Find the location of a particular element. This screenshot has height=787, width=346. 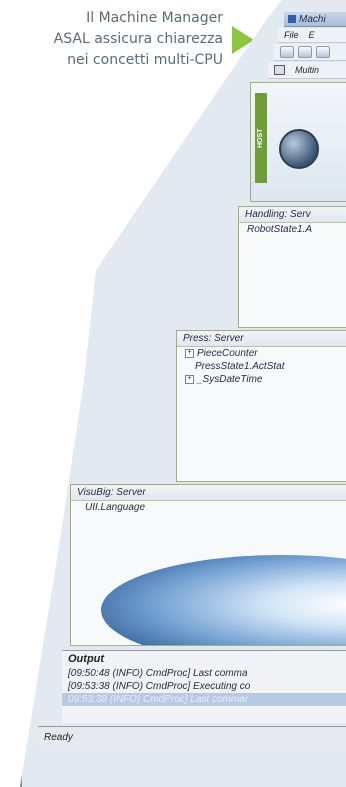

app-icon is located at coordinates (292, 19).